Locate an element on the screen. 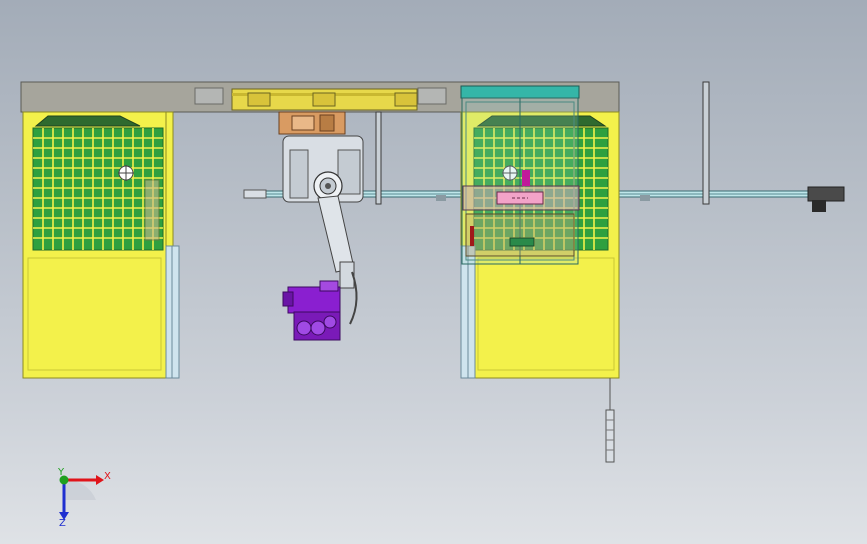 The height and width of the screenshot is (544, 867). pendant-rod is located at coordinates (610, 420).